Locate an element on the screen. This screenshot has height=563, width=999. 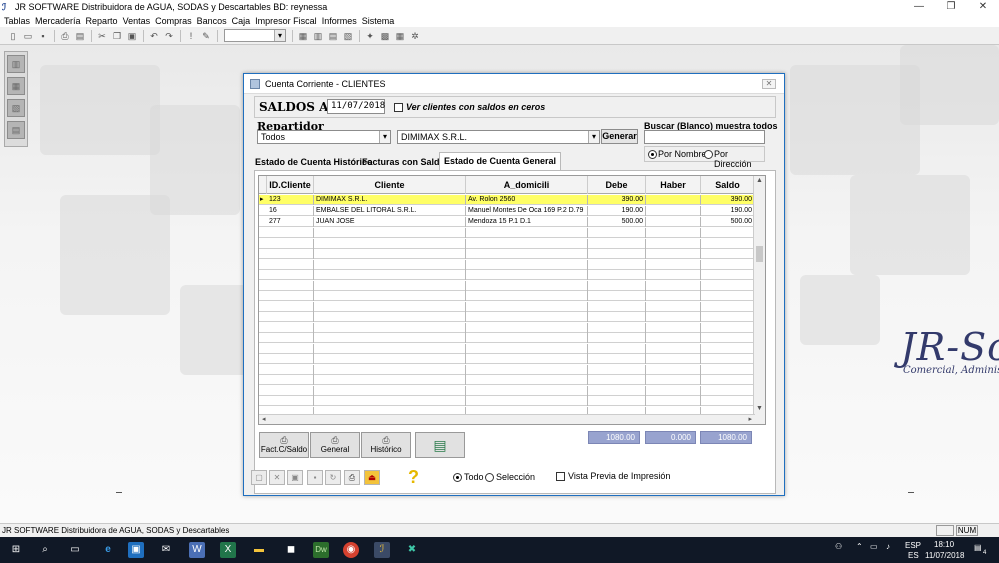
jr-software-icon: ℐ is located at coordinates (382, 550).